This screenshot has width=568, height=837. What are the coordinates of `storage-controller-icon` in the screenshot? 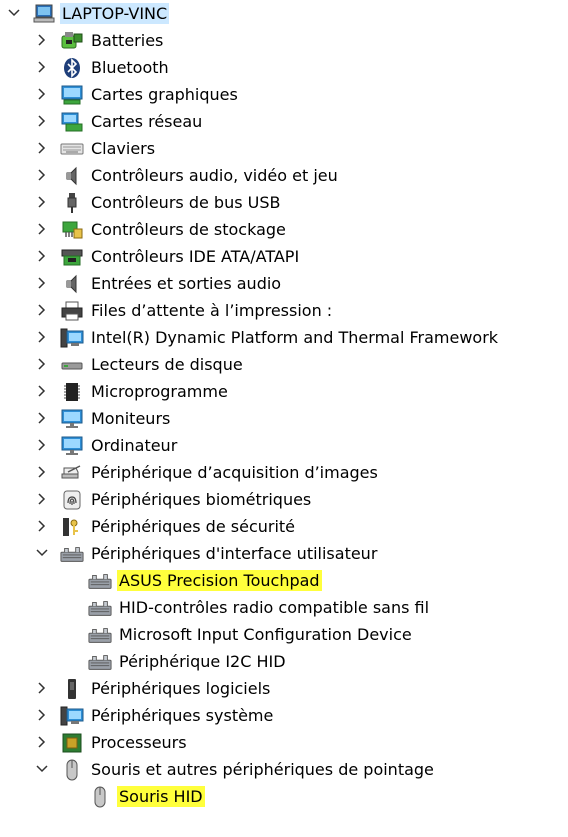 It's located at (72, 229).